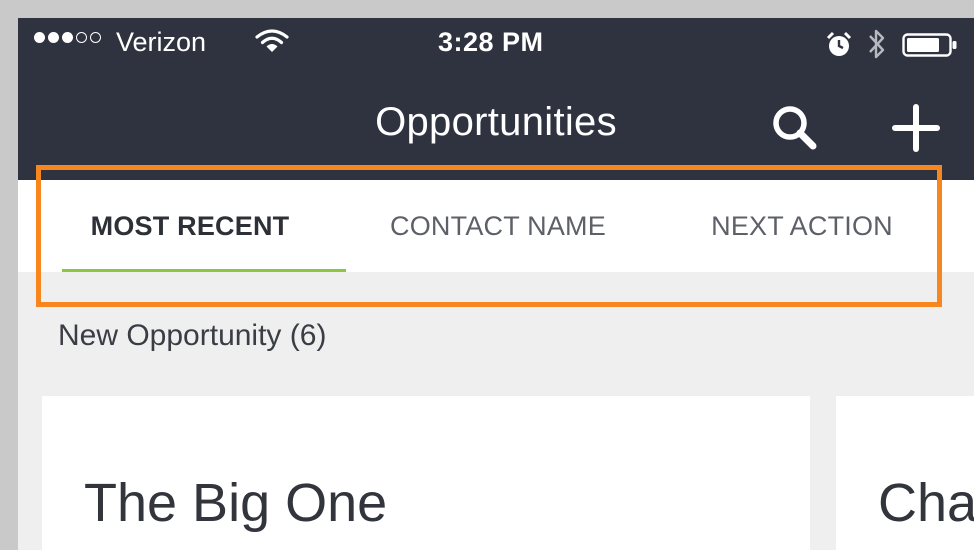 The image size is (974, 550). I want to click on bluetooth-icon, so click(877, 46).